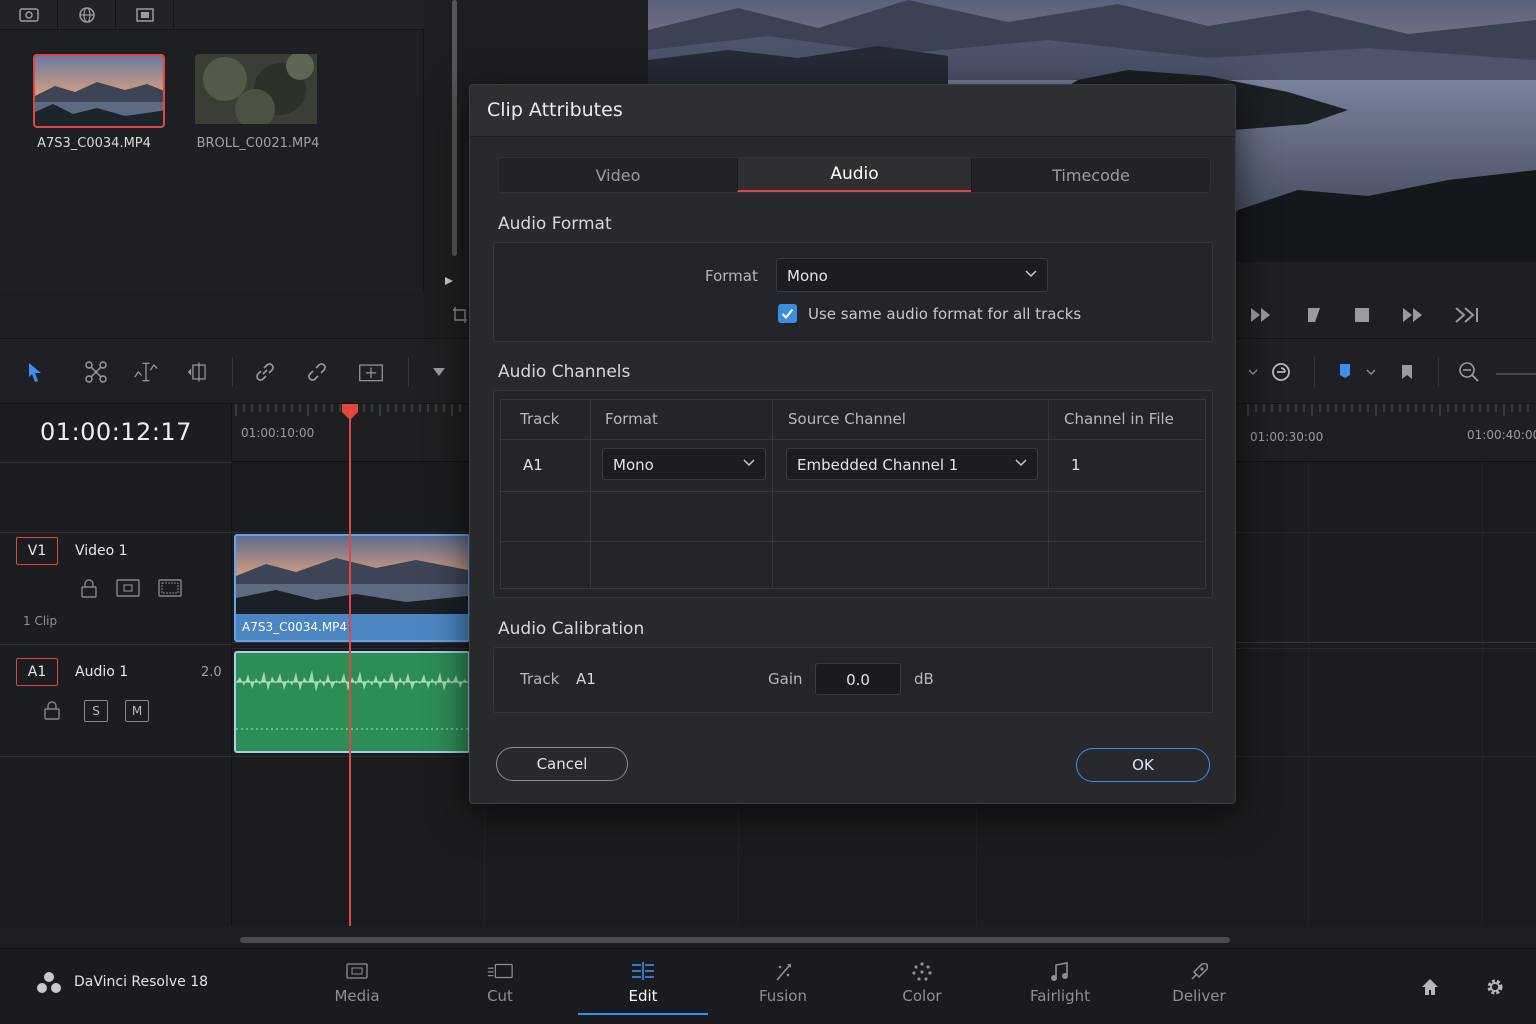 The image size is (1536, 1024). What do you see at coordinates (847, 419) in the screenshot?
I see `column-header-source-channel: Source Channel` at bounding box center [847, 419].